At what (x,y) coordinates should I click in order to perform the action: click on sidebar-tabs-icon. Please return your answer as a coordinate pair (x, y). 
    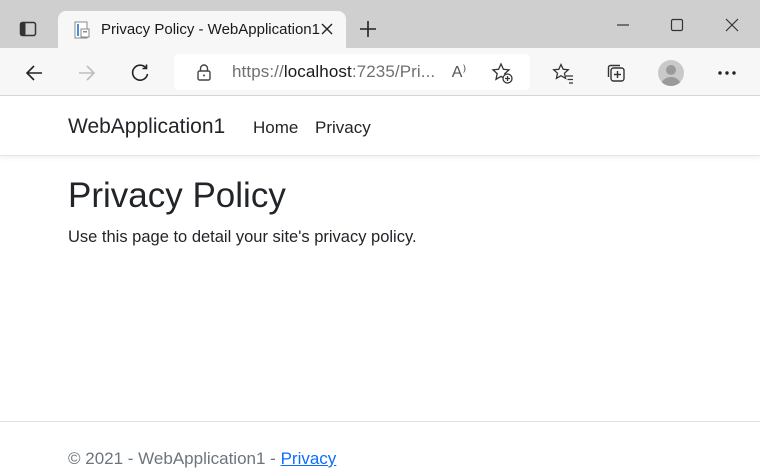
    Looking at the image, I should click on (28, 29).